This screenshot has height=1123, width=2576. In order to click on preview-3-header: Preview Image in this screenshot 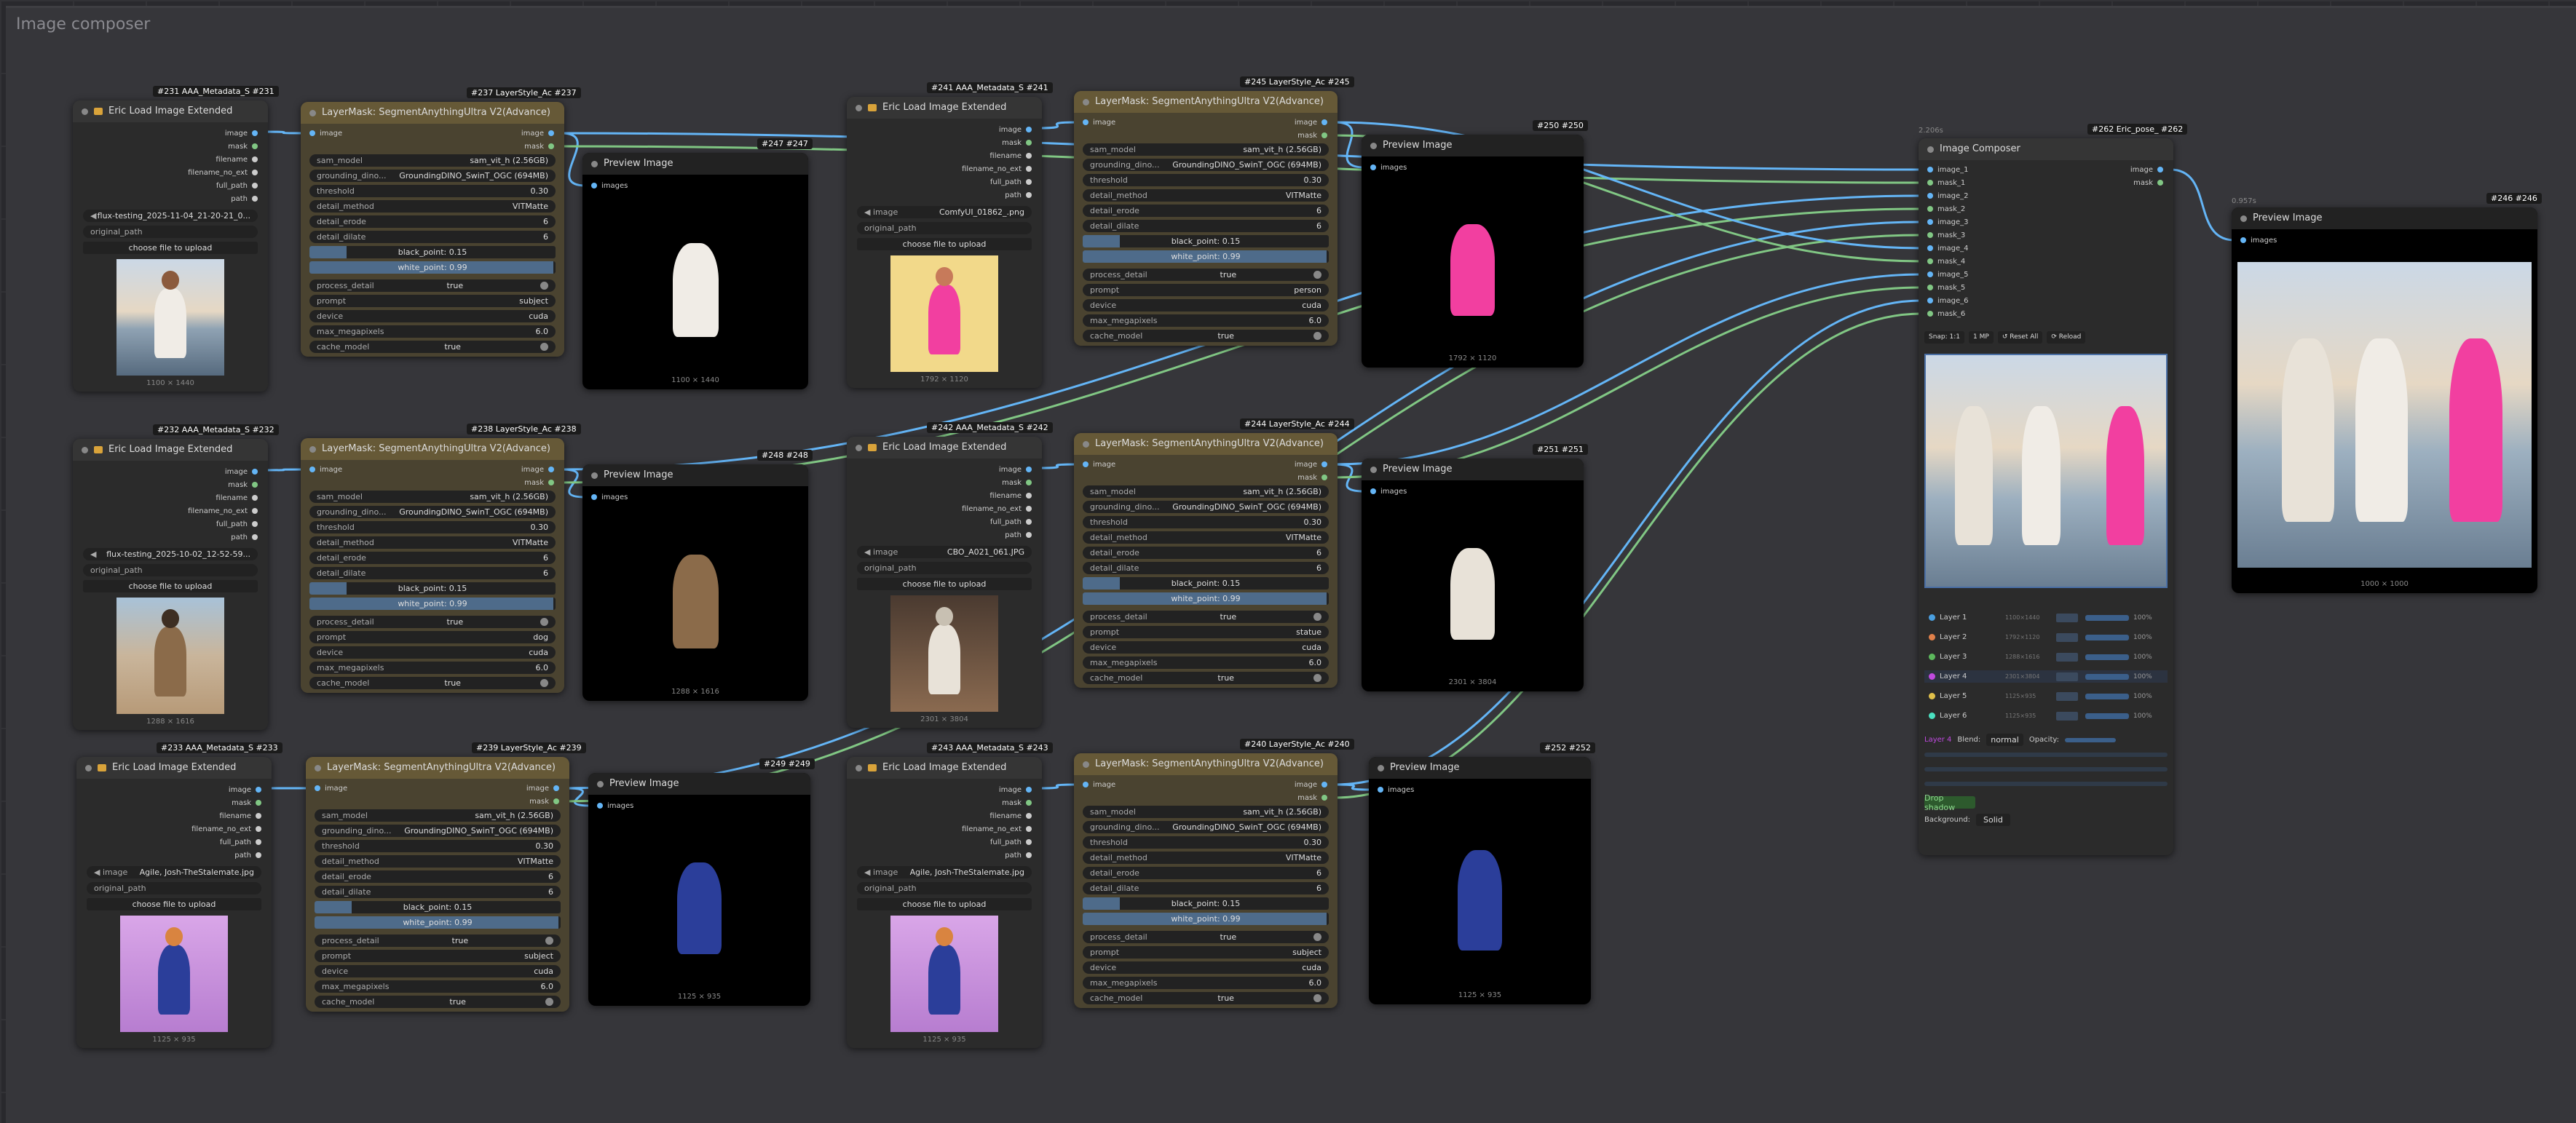, I will do `click(699, 784)`.